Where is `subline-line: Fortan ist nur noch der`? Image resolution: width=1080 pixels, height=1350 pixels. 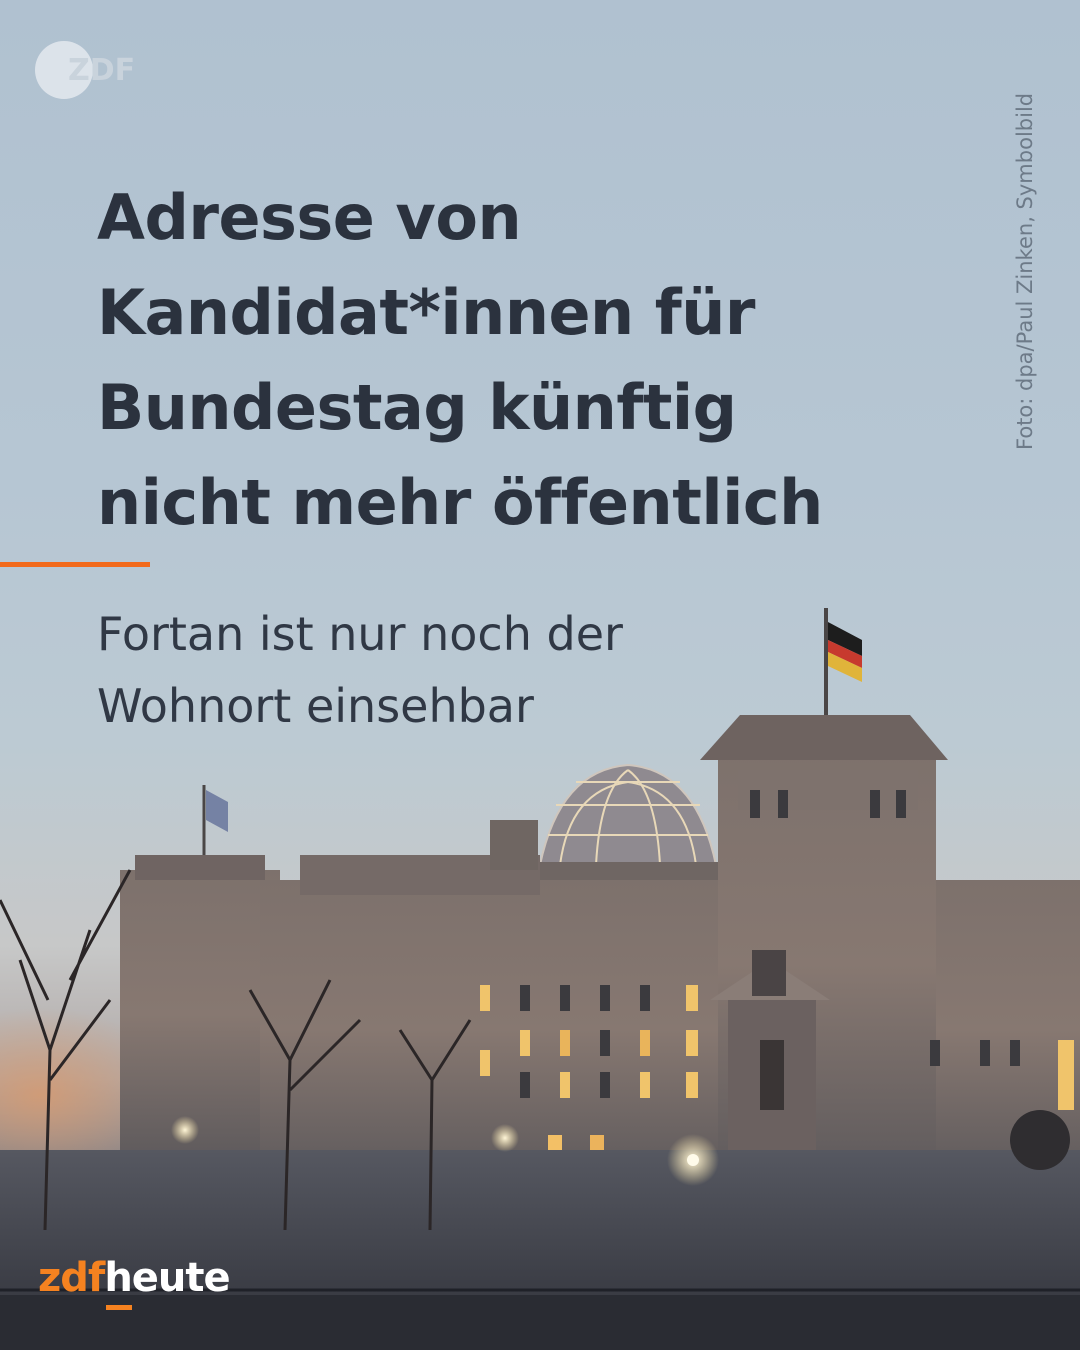
subline-line: Fortan ist nur noch der is located at coordinates (360, 634).